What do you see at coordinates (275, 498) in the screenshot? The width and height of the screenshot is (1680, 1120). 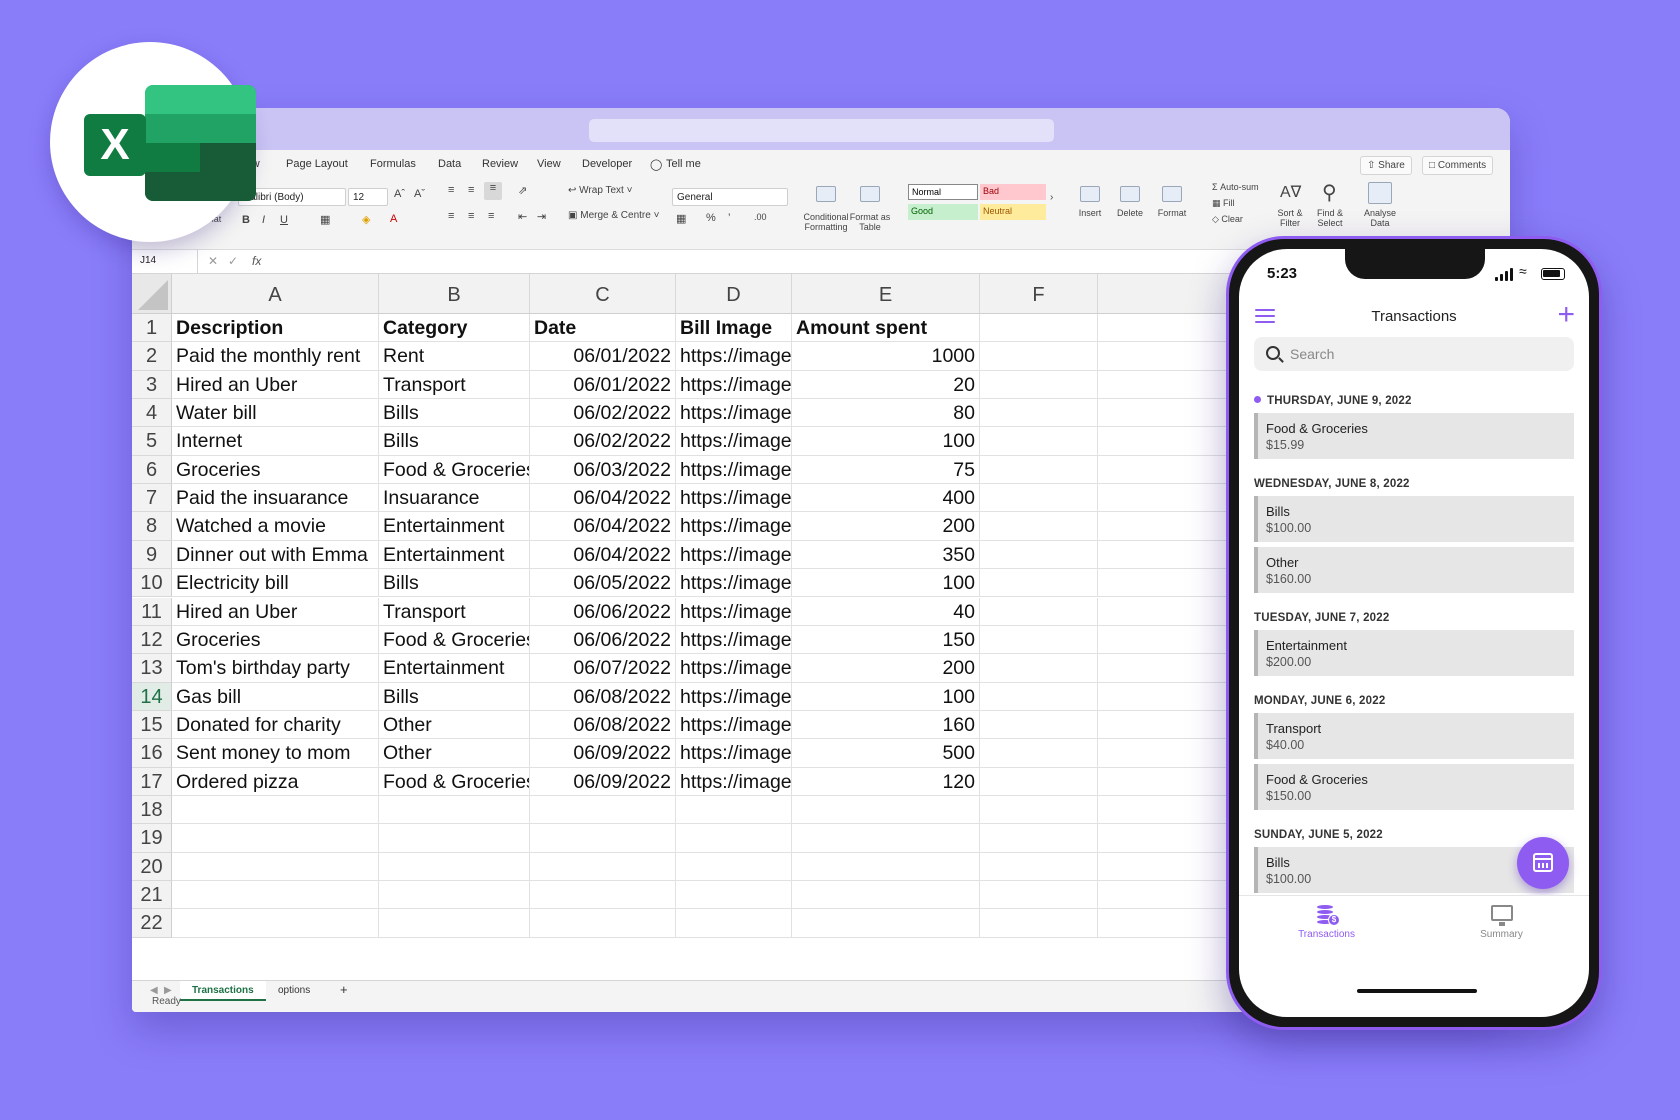 I see `table-cell: Paid the insuarance` at bounding box center [275, 498].